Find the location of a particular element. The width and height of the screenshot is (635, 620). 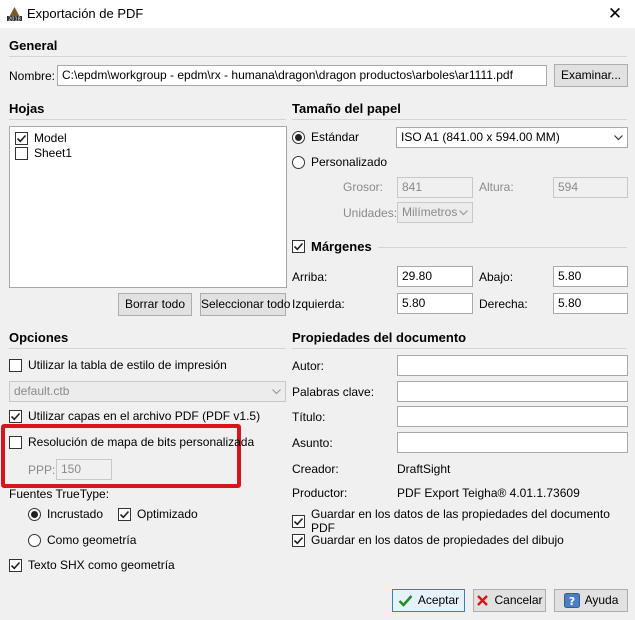

list-item-label: Model is located at coordinates (50, 138).